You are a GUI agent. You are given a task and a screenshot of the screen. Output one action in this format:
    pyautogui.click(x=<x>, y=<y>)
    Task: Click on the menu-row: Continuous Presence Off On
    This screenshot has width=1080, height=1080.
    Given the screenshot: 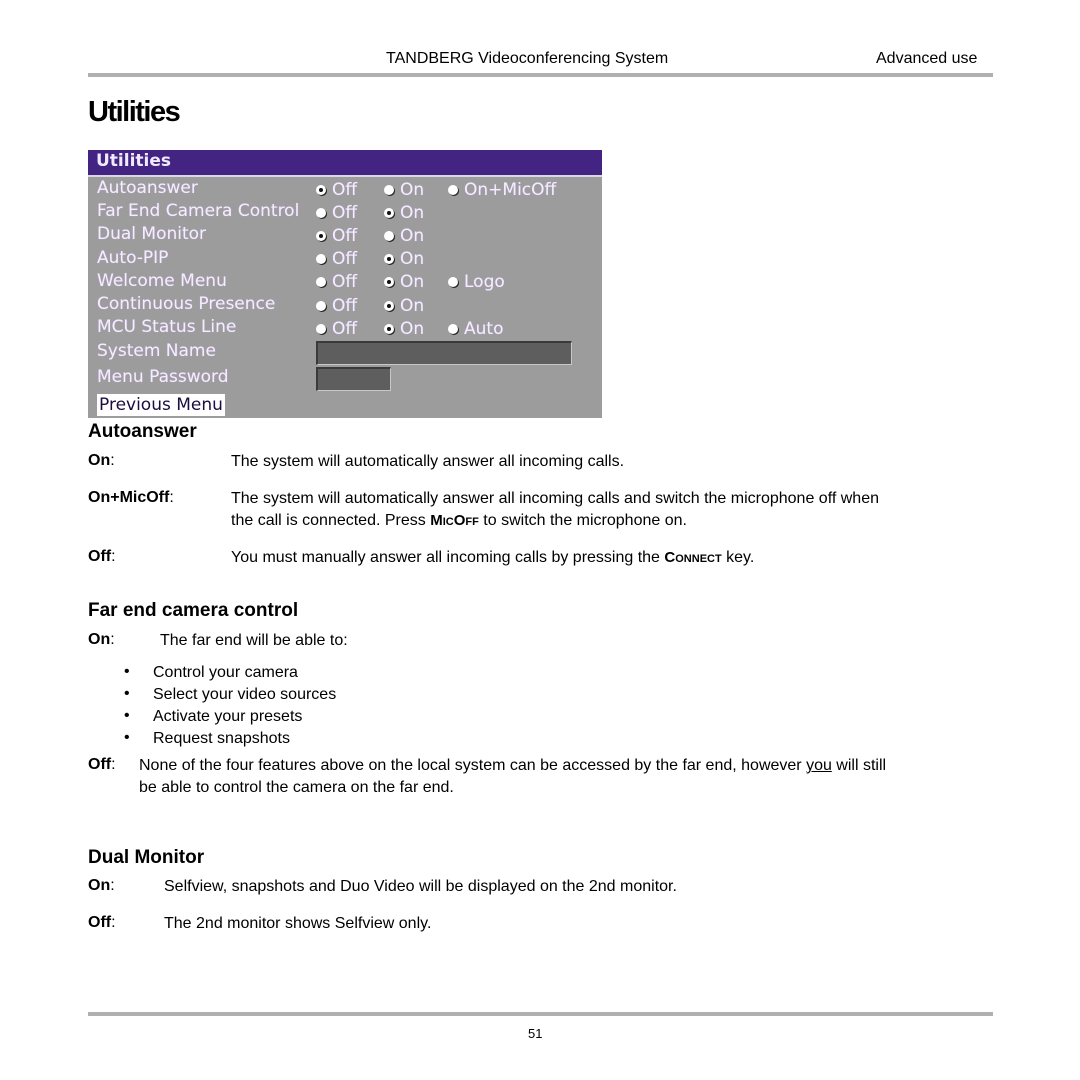 What is the action you would take?
    pyautogui.click(x=345, y=305)
    